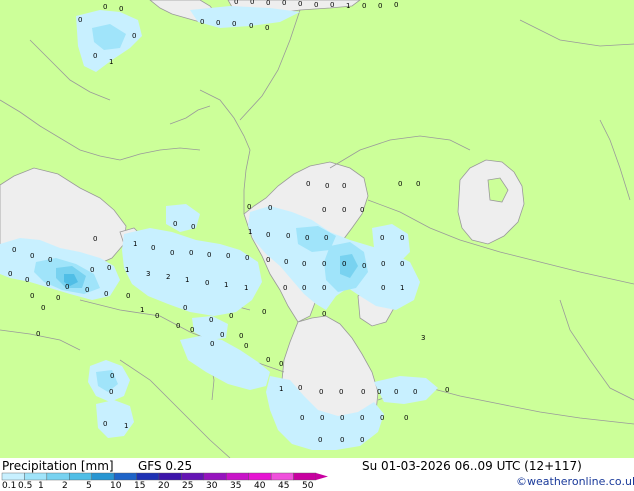 The height and width of the screenshot is (491, 634). I want to click on color-scale, so click(164, 476).